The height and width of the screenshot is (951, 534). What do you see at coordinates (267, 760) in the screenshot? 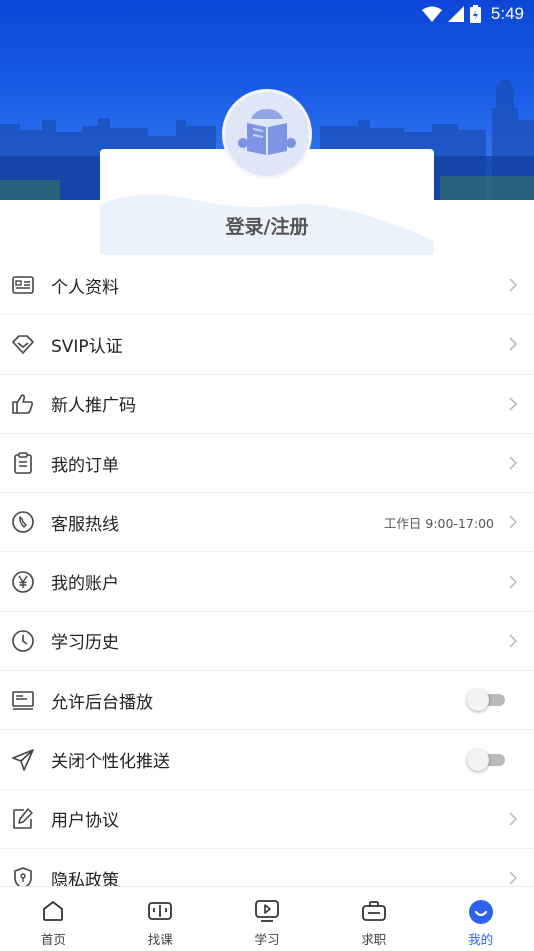
I see `menu-item-personalized-push: 关闭个性化推送` at bounding box center [267, 760].